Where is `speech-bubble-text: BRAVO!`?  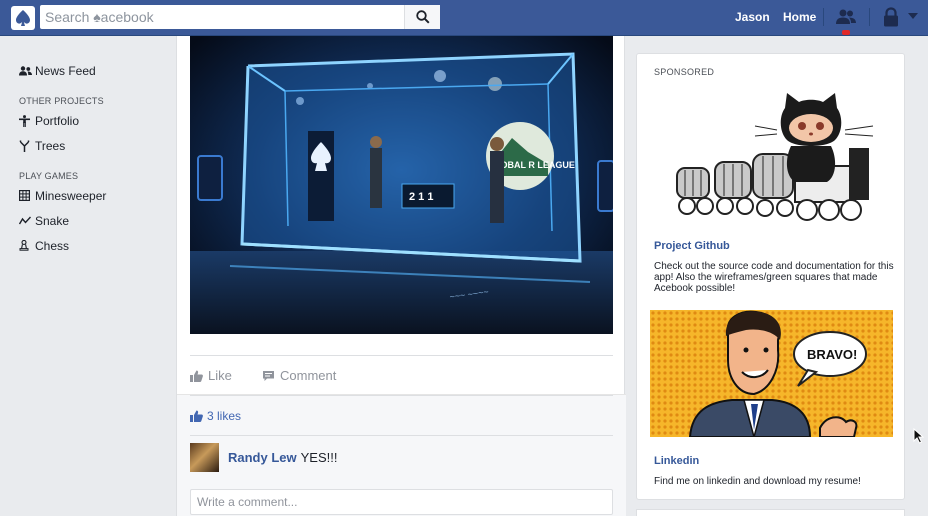 speech-bubble-text: BRAVO! is located at coordinates (832, 354).